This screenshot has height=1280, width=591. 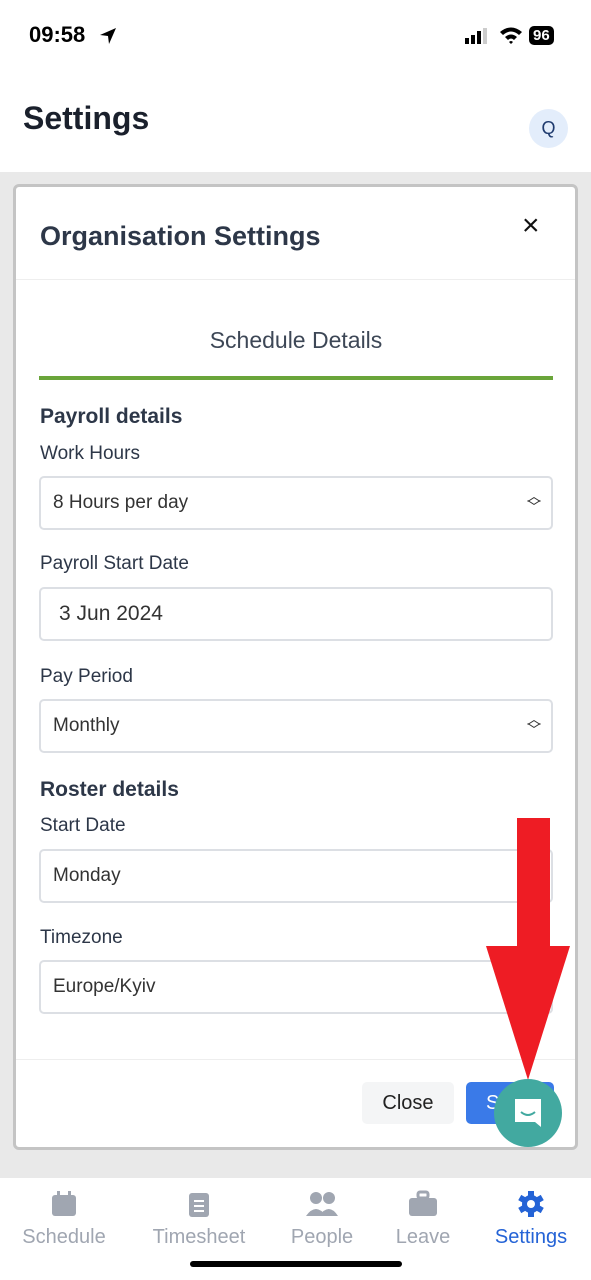 I want to click on work-hours-value: 8 Hours per day, so click(x=121, y=502).